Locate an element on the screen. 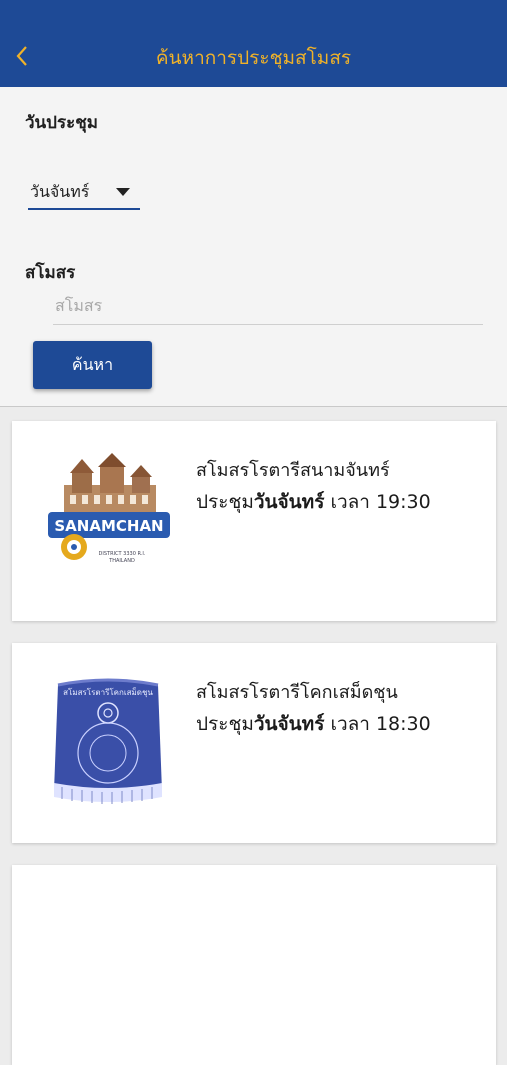  meeting-time: ประชุมวันจันทร์ เวลา 18:30 is located at coordinates (313, 724).